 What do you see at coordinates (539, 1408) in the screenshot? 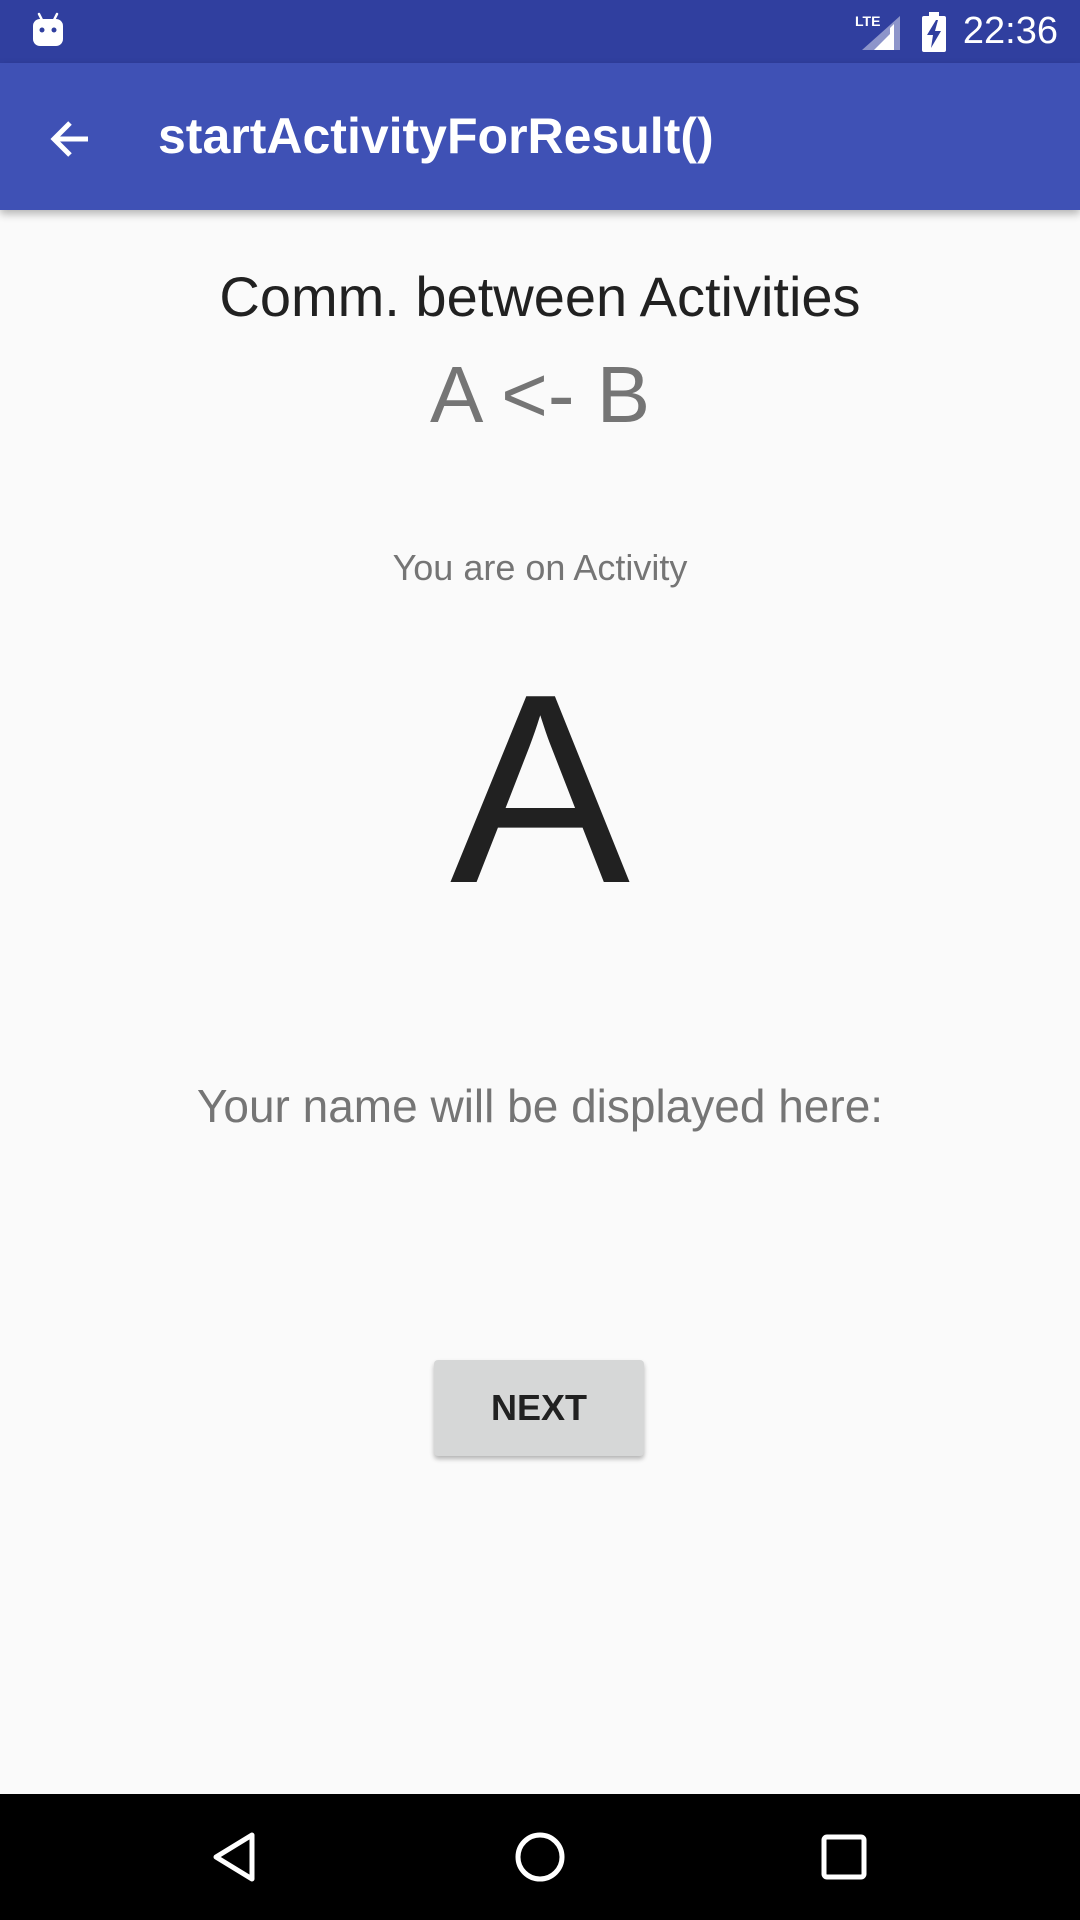
I see `next-button: NEXT` at bounding box center [539, 1408].